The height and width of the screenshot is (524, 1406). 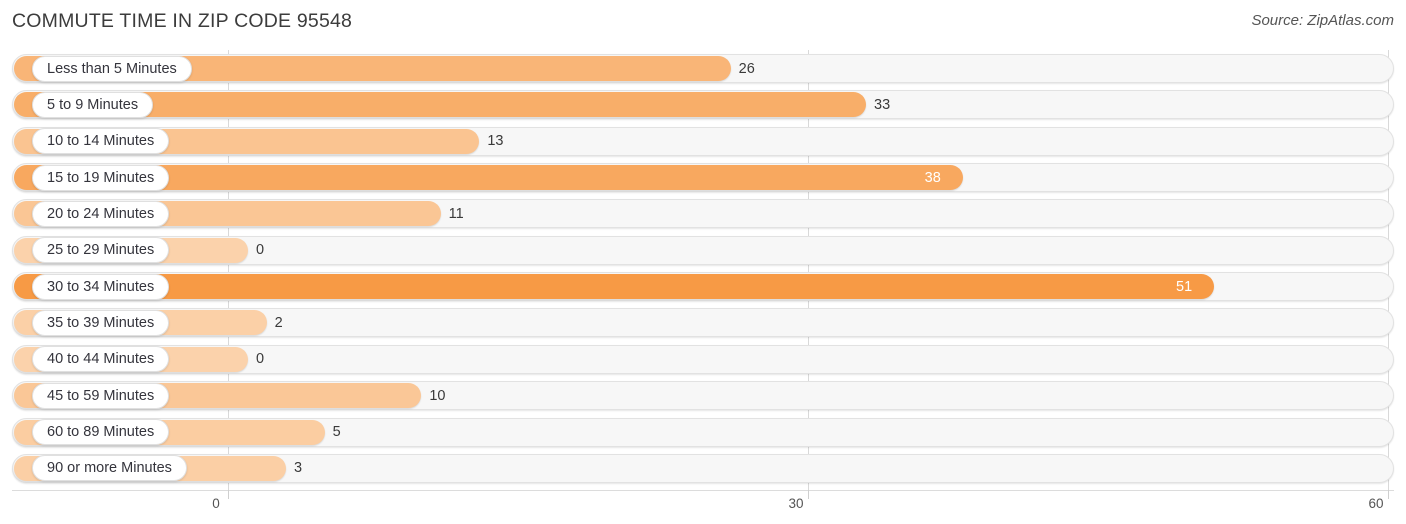 What do you see at coordinates (298, 468) in the screenshot?
I see `bar-value-label: 3` at bounding box center [298, 468].